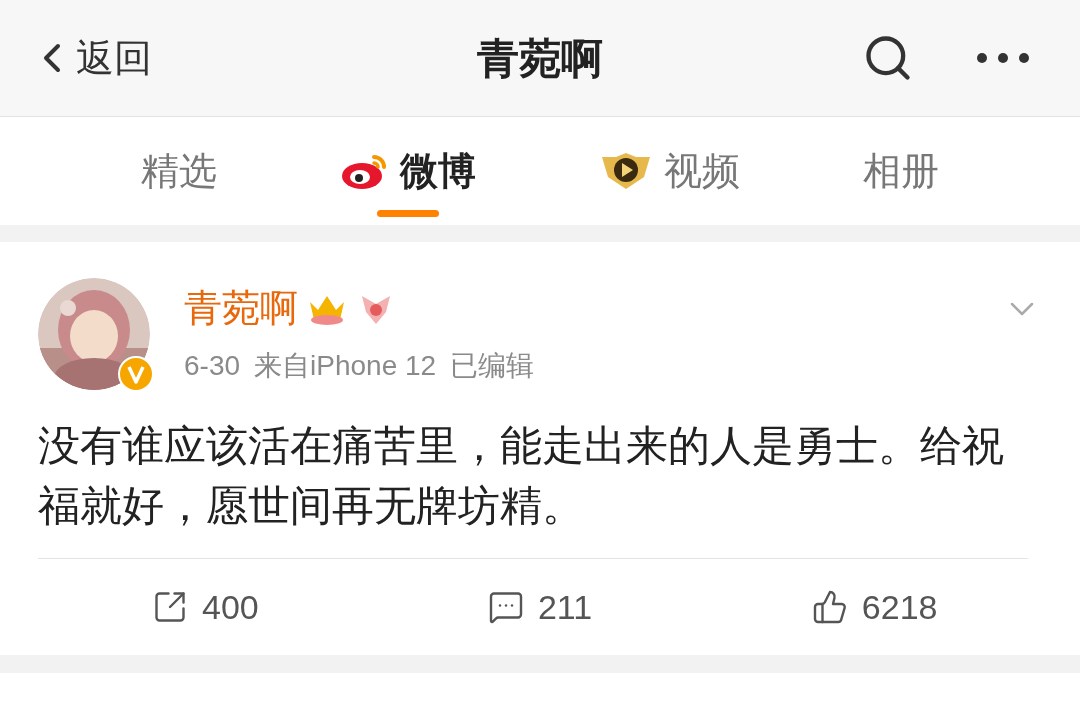 Image resolution: width=1080 pixels, height=715 pixels. Describe the element at coordinates (179, 171) in the screenshot. I see `tab: 精选` at that location.